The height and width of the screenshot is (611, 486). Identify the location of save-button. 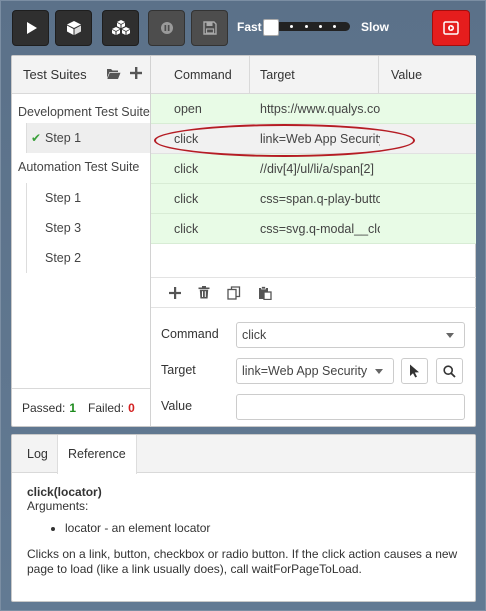
(209, 28).